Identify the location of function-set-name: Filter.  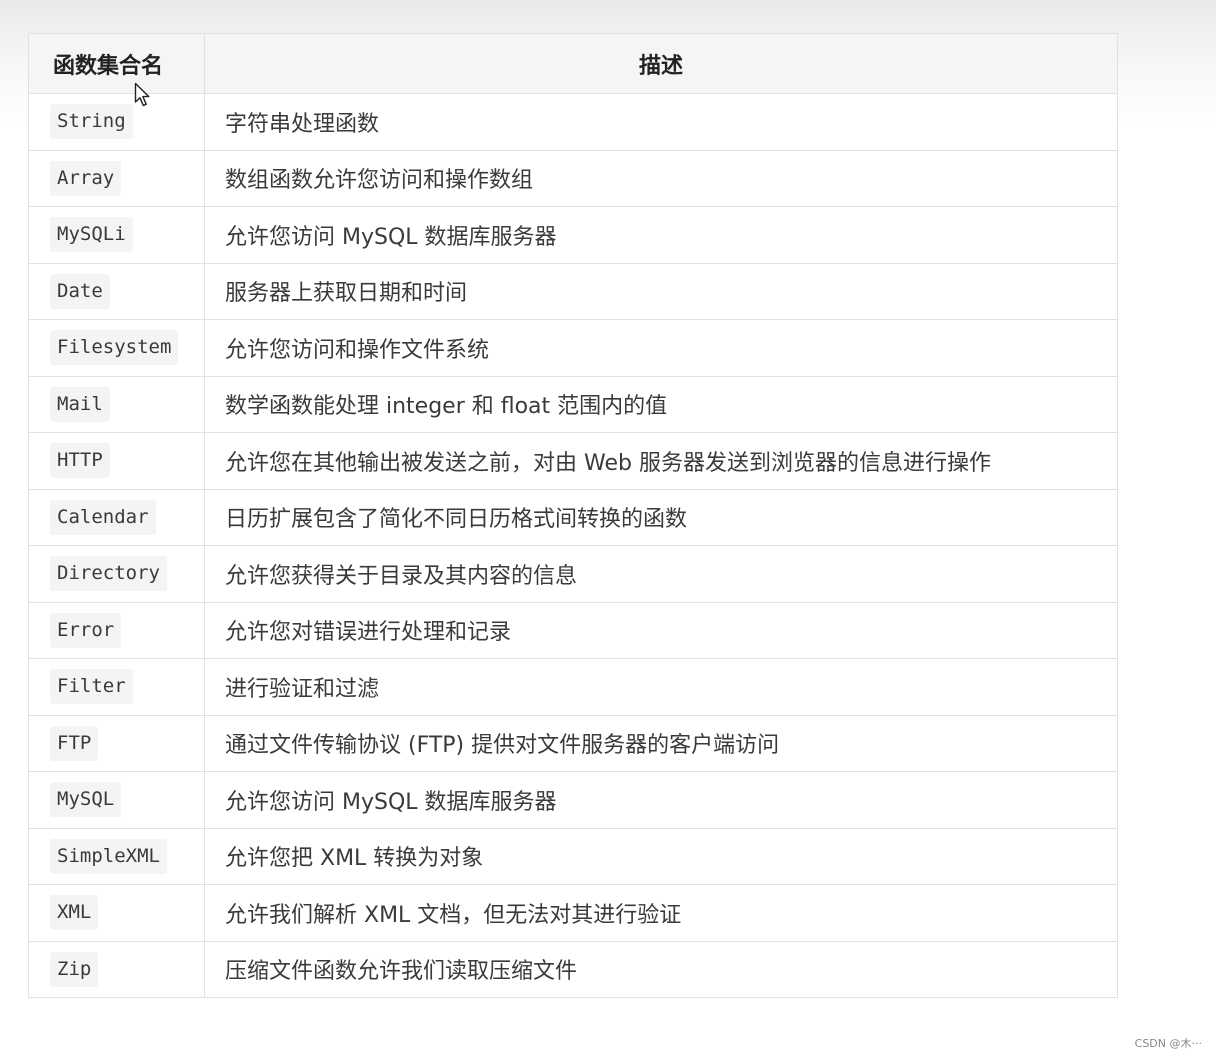
(91, 687).